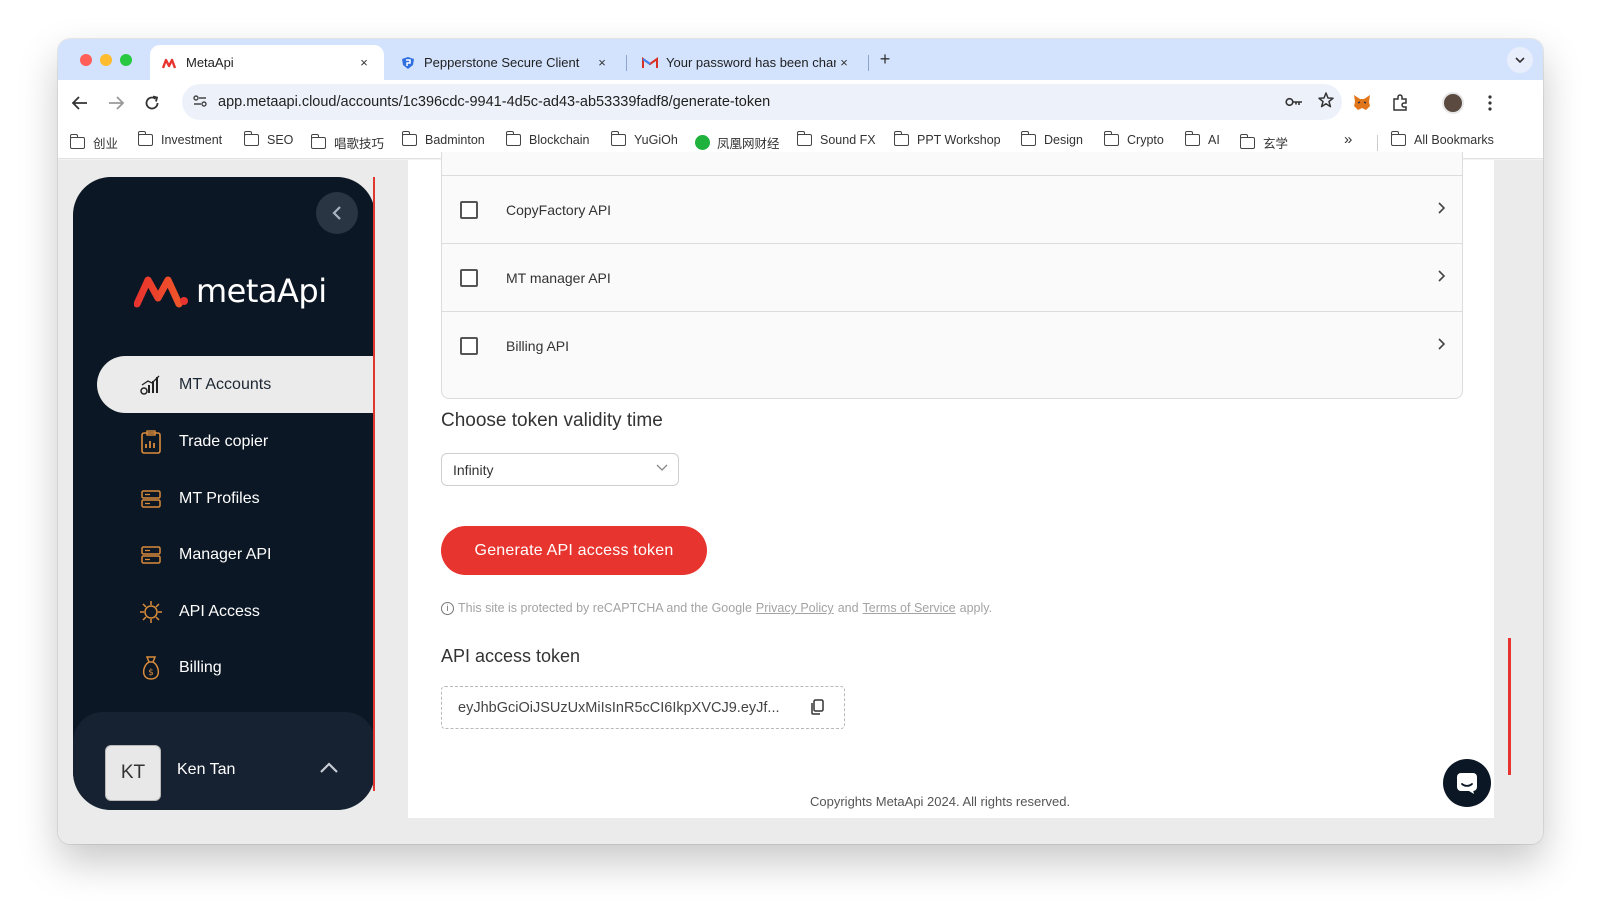 The image size is (1600, 920). What do you see at coordinates (200, 102) in the screenshot?
I see `site-settings-icon` at bounding box center [200, 102].